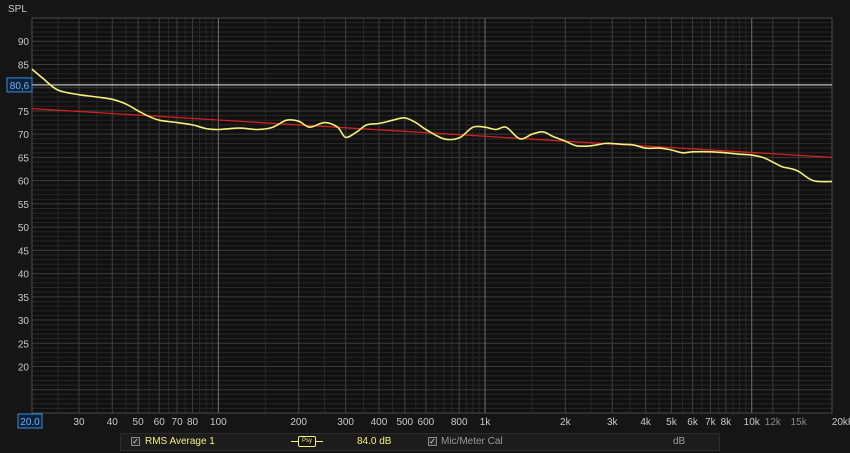 Image resolution: width=850 pixels, height=453 pixels. I want to click on mic-cal-label: Mic/Meter Cal, so click(472, 442).